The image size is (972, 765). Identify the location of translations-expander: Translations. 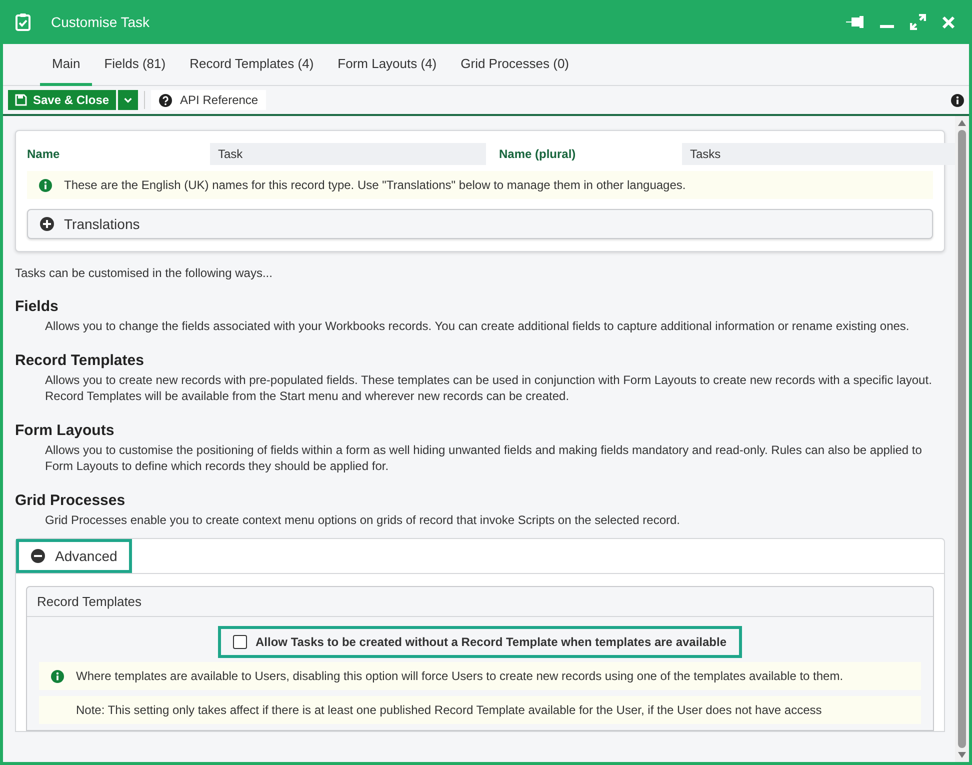
(480, 224).